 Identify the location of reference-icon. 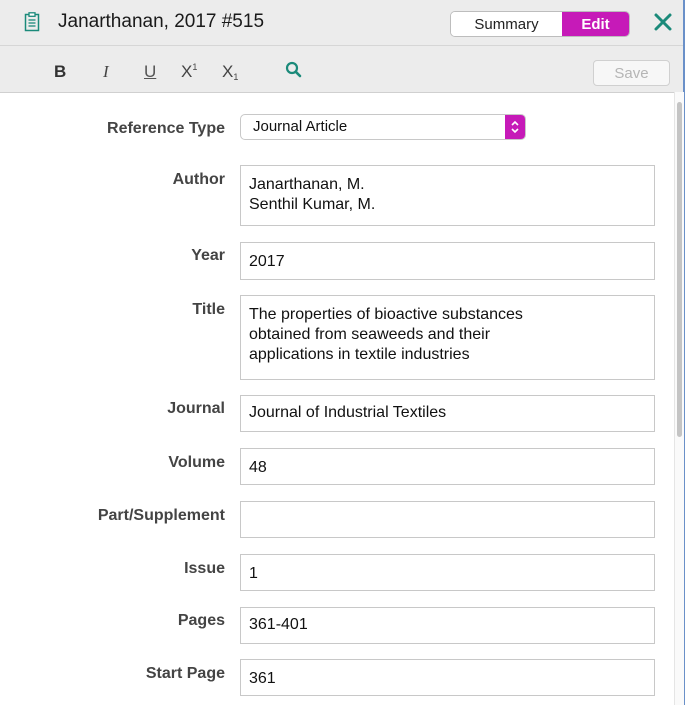
(32, 22).